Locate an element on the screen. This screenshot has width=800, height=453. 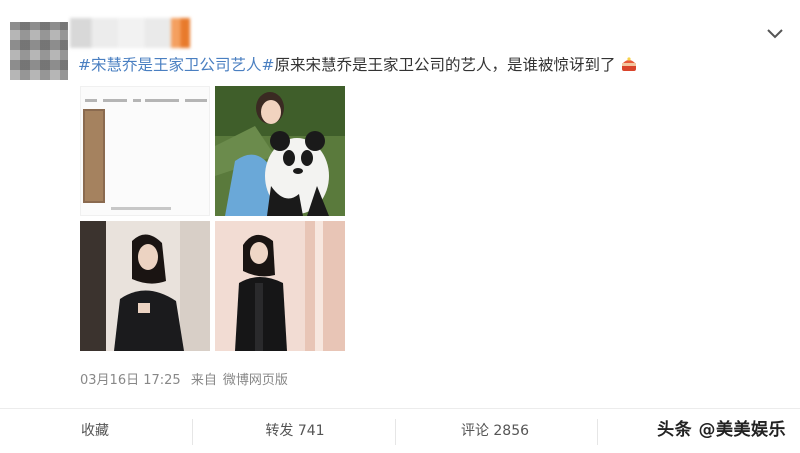
post-source: 微博网页版 is located at coordinates (255, 380).